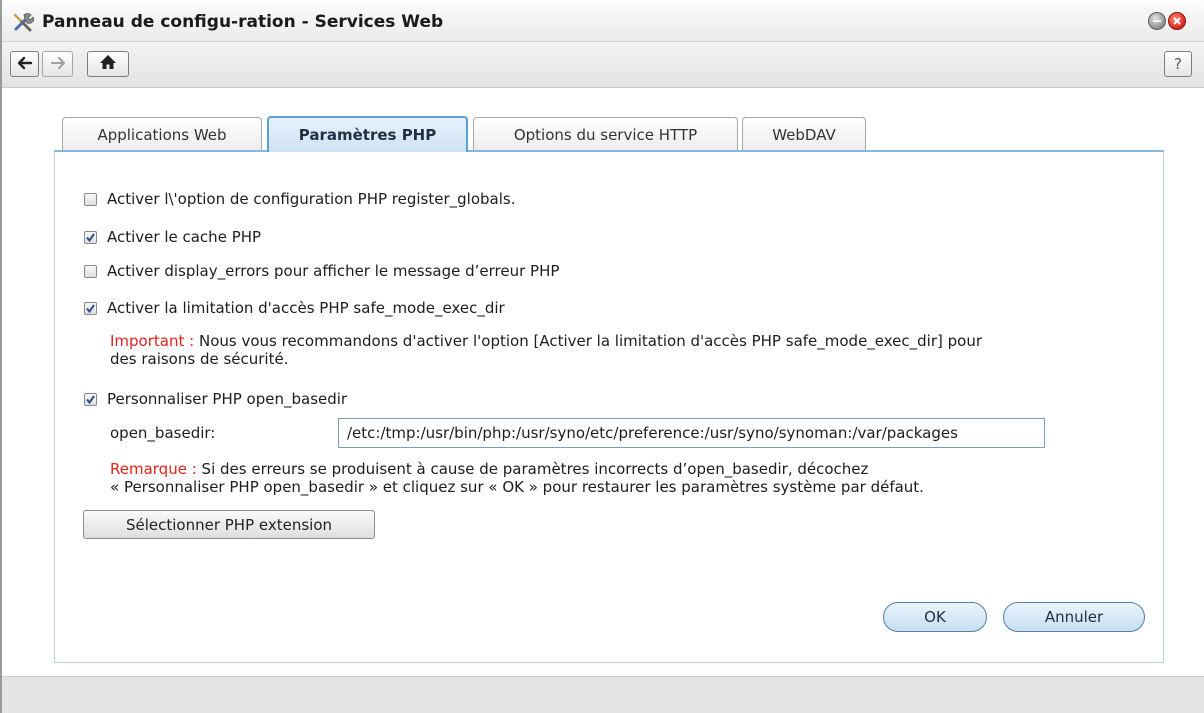 The width and height of the screenshot is (1204, 713). What do you see at coordinates (24, 22) in the screenshot?
I see `tools-icon` at bounding box center [24, 22].